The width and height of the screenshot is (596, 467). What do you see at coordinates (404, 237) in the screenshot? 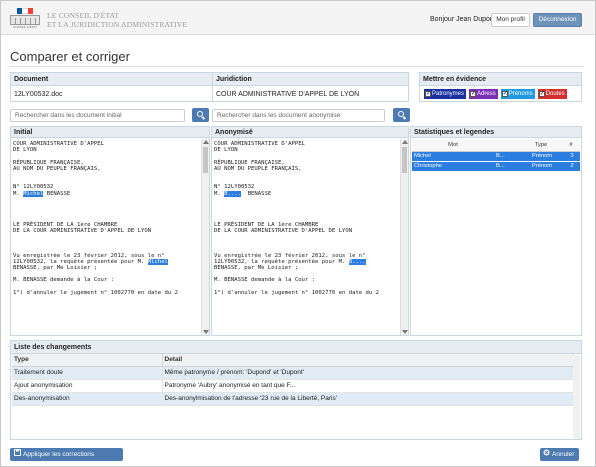
I see `anonymise-scrollbar` at bounding box center [404, 237].